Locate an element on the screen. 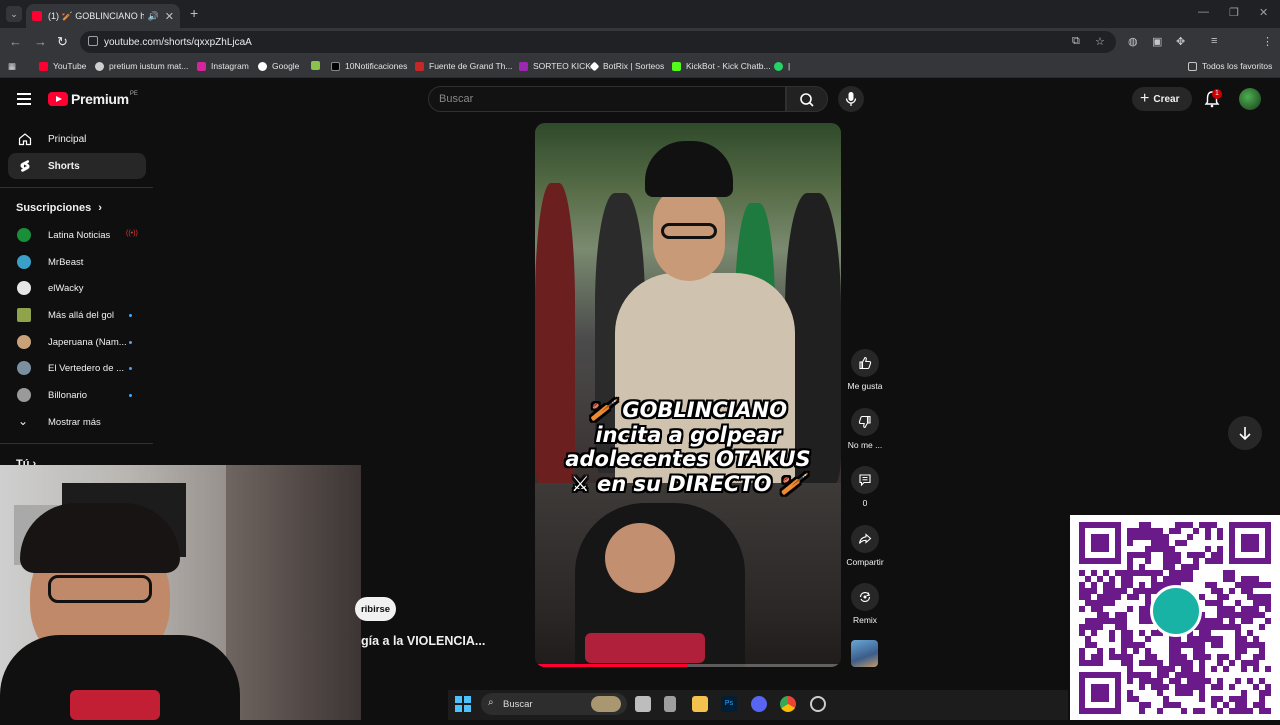 Image resolution: width=1280 pixels, height=725 pixels. next-short-button is located at coordinates (1245, 433).